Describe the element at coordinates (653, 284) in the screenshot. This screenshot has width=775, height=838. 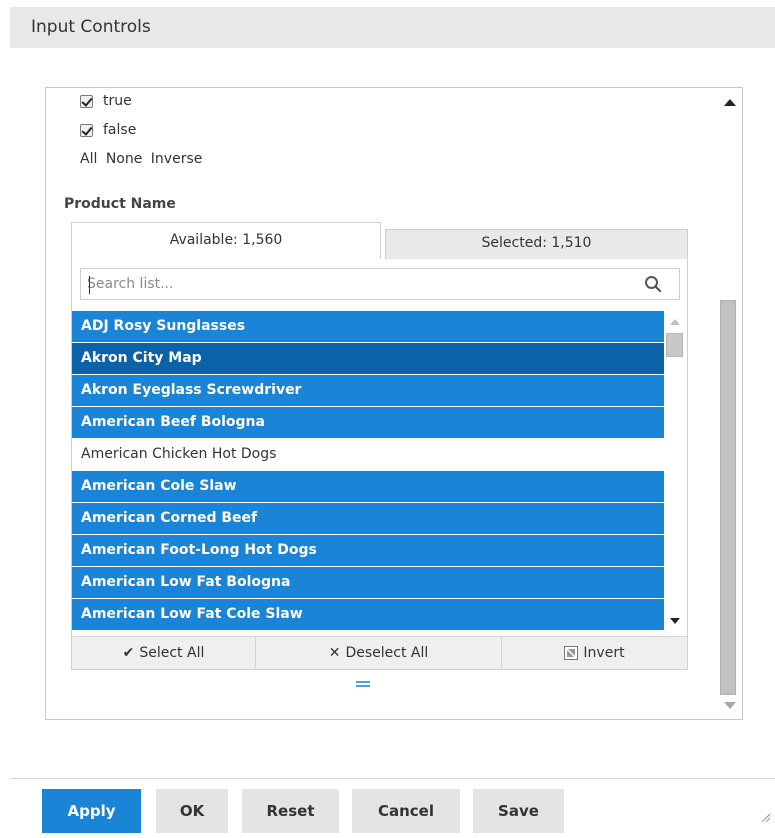
I see `search-icon` at that location.